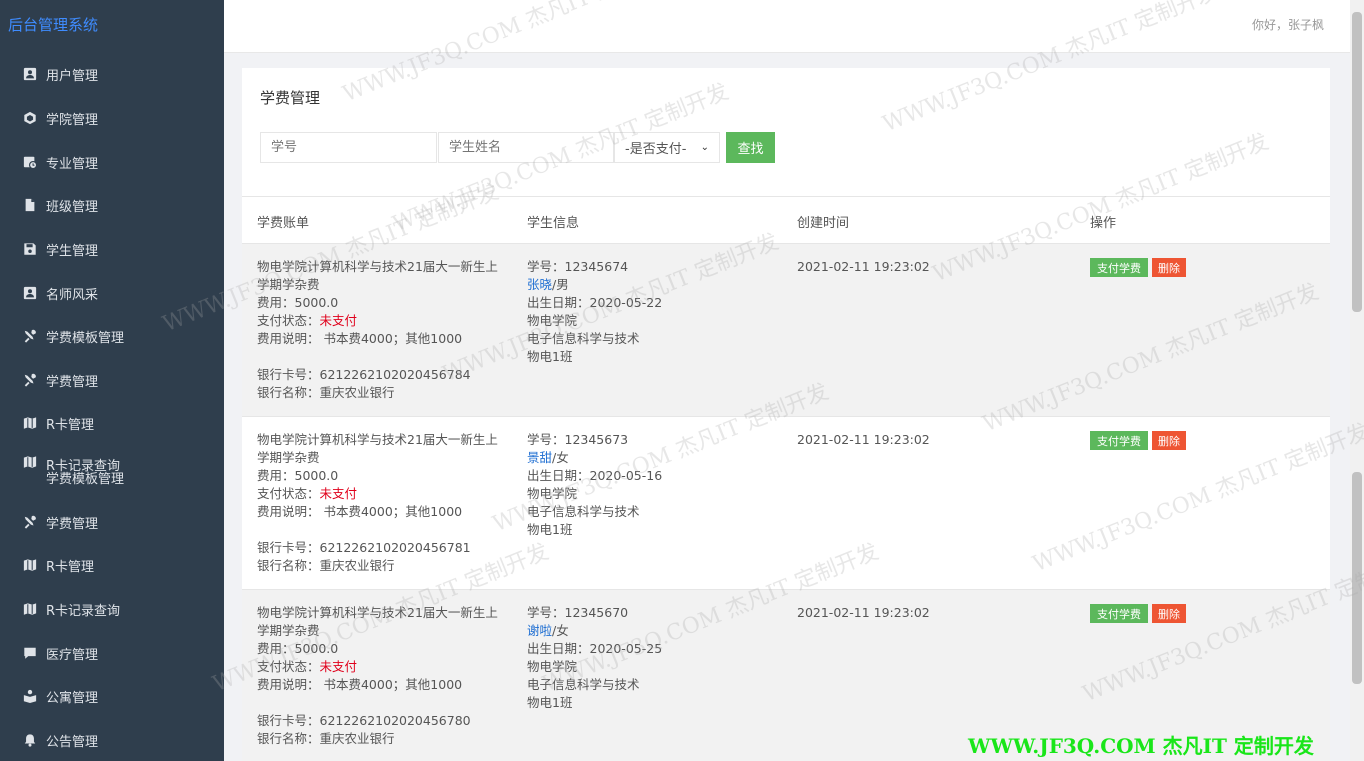 The height and width of the screenshot is (761, 1364). Describe the element at coordinates (595, 475) in the screenshot. I see `student-birth: 出生日期：2020-05-16` at that location.